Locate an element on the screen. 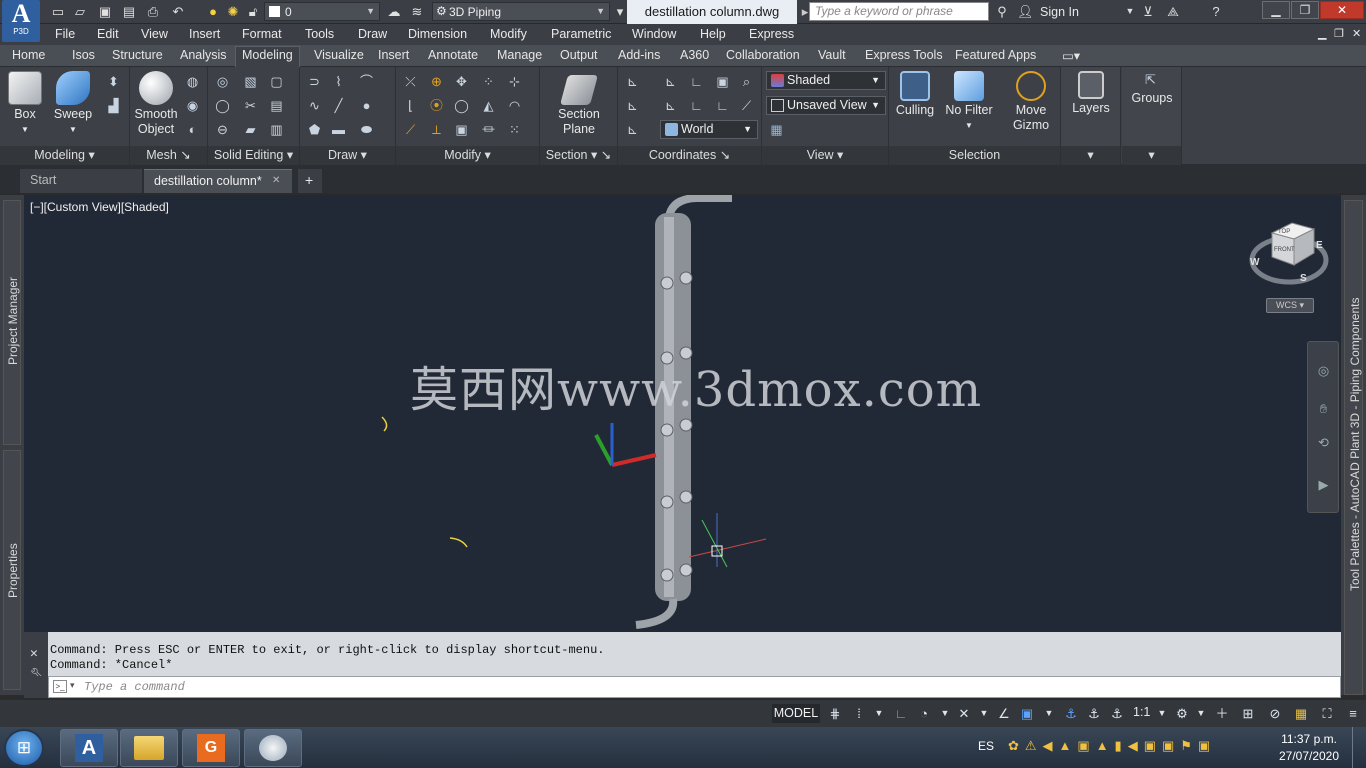 The width and height of the screenshot is (1366, 768). menu-tools: Tools is located at coordinates (319, 34).